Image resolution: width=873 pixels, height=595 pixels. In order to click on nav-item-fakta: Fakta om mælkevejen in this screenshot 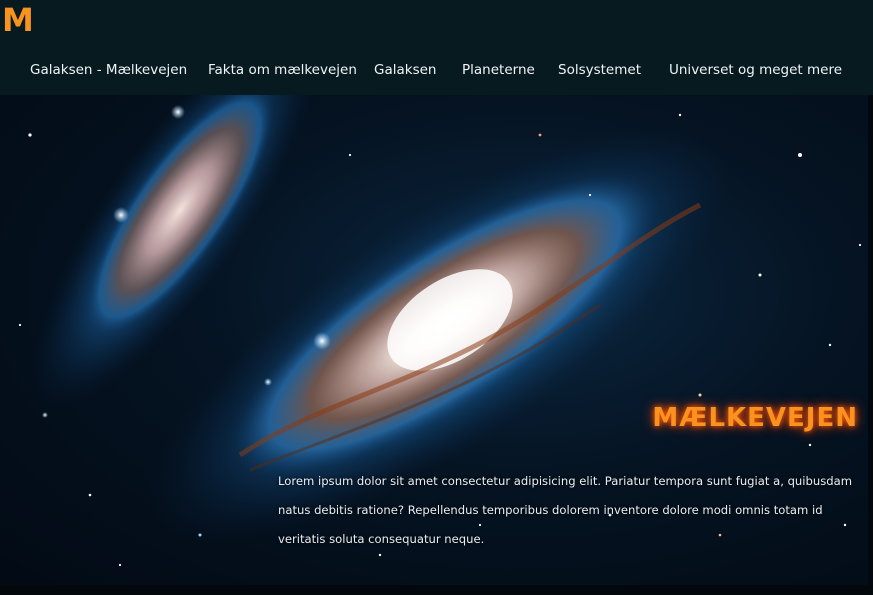, I will do `click(282, 70)`.